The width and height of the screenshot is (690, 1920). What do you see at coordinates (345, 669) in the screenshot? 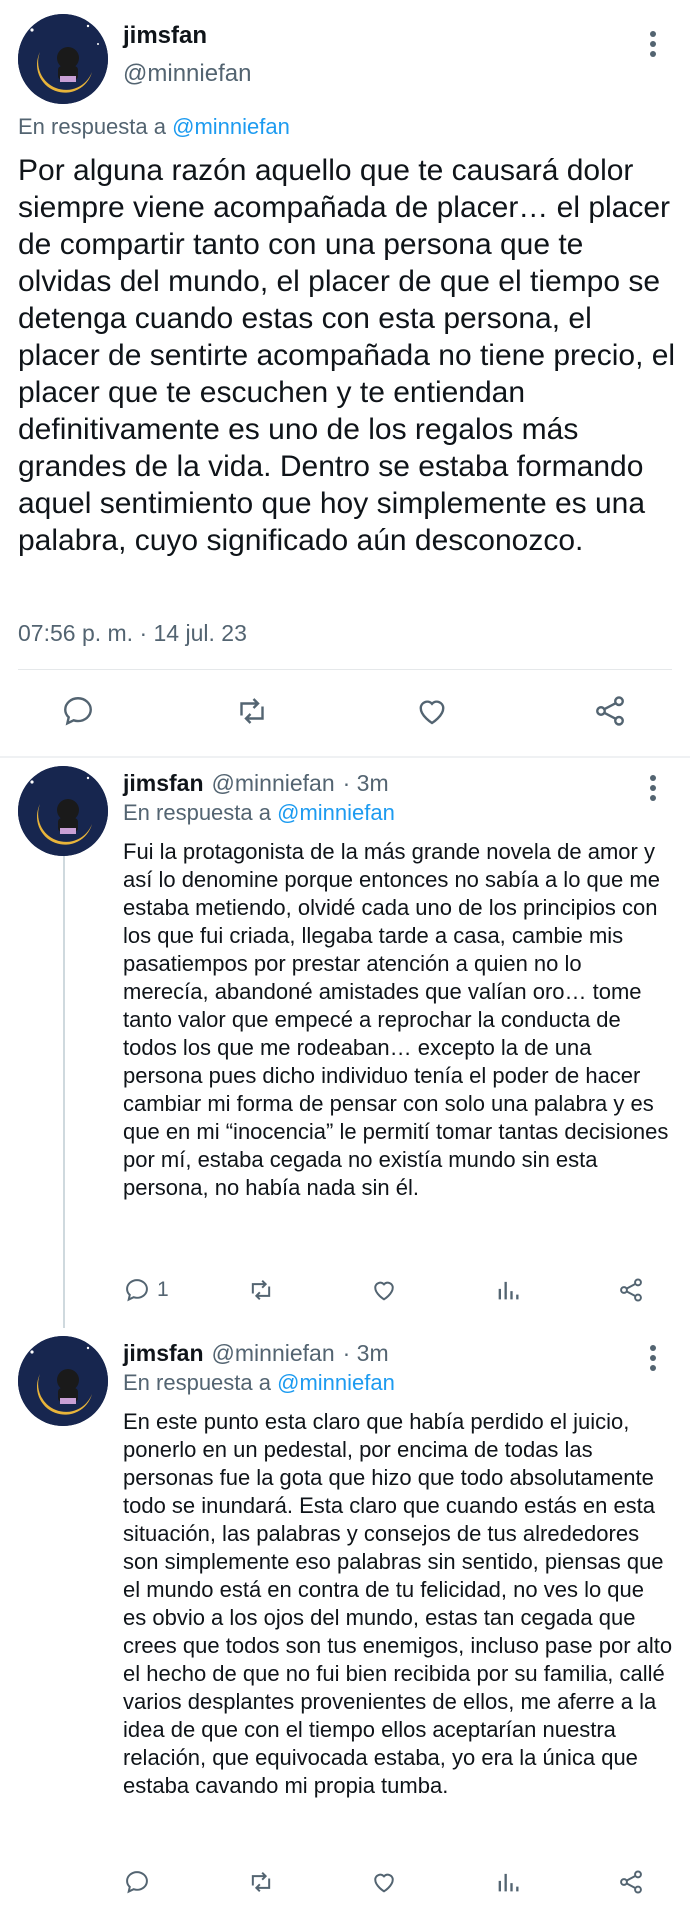
I see `divider` at bounding box center [345, 669].